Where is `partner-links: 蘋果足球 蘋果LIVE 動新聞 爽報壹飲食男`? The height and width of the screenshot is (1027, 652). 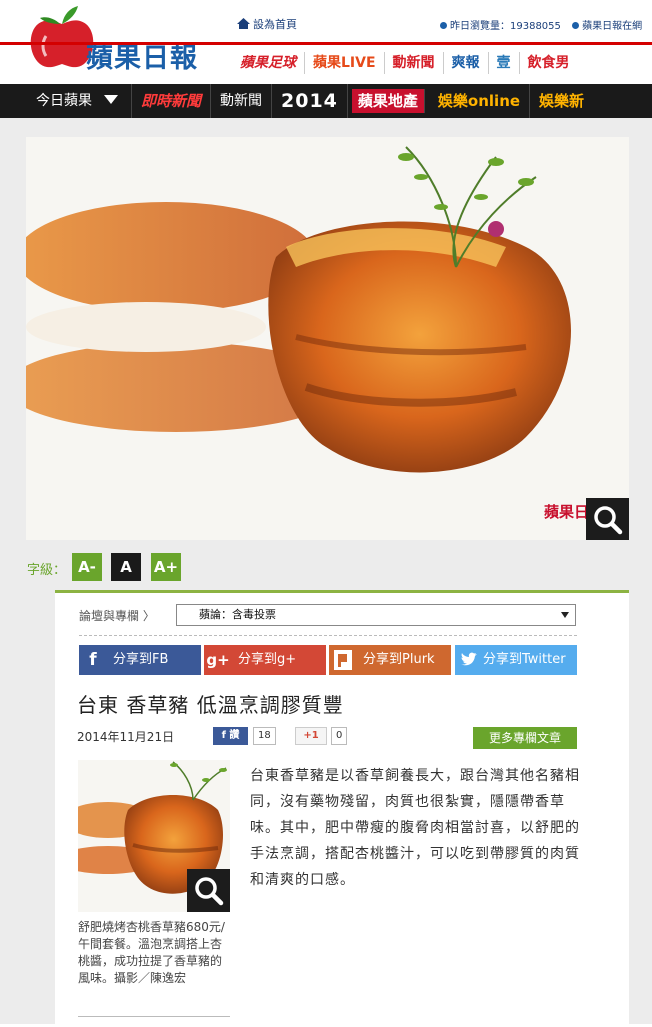
partner-links: 蘋果足球 蘋果LIVE 動新聞 爽報壹飲食男 is located at coordinates (405, 66).